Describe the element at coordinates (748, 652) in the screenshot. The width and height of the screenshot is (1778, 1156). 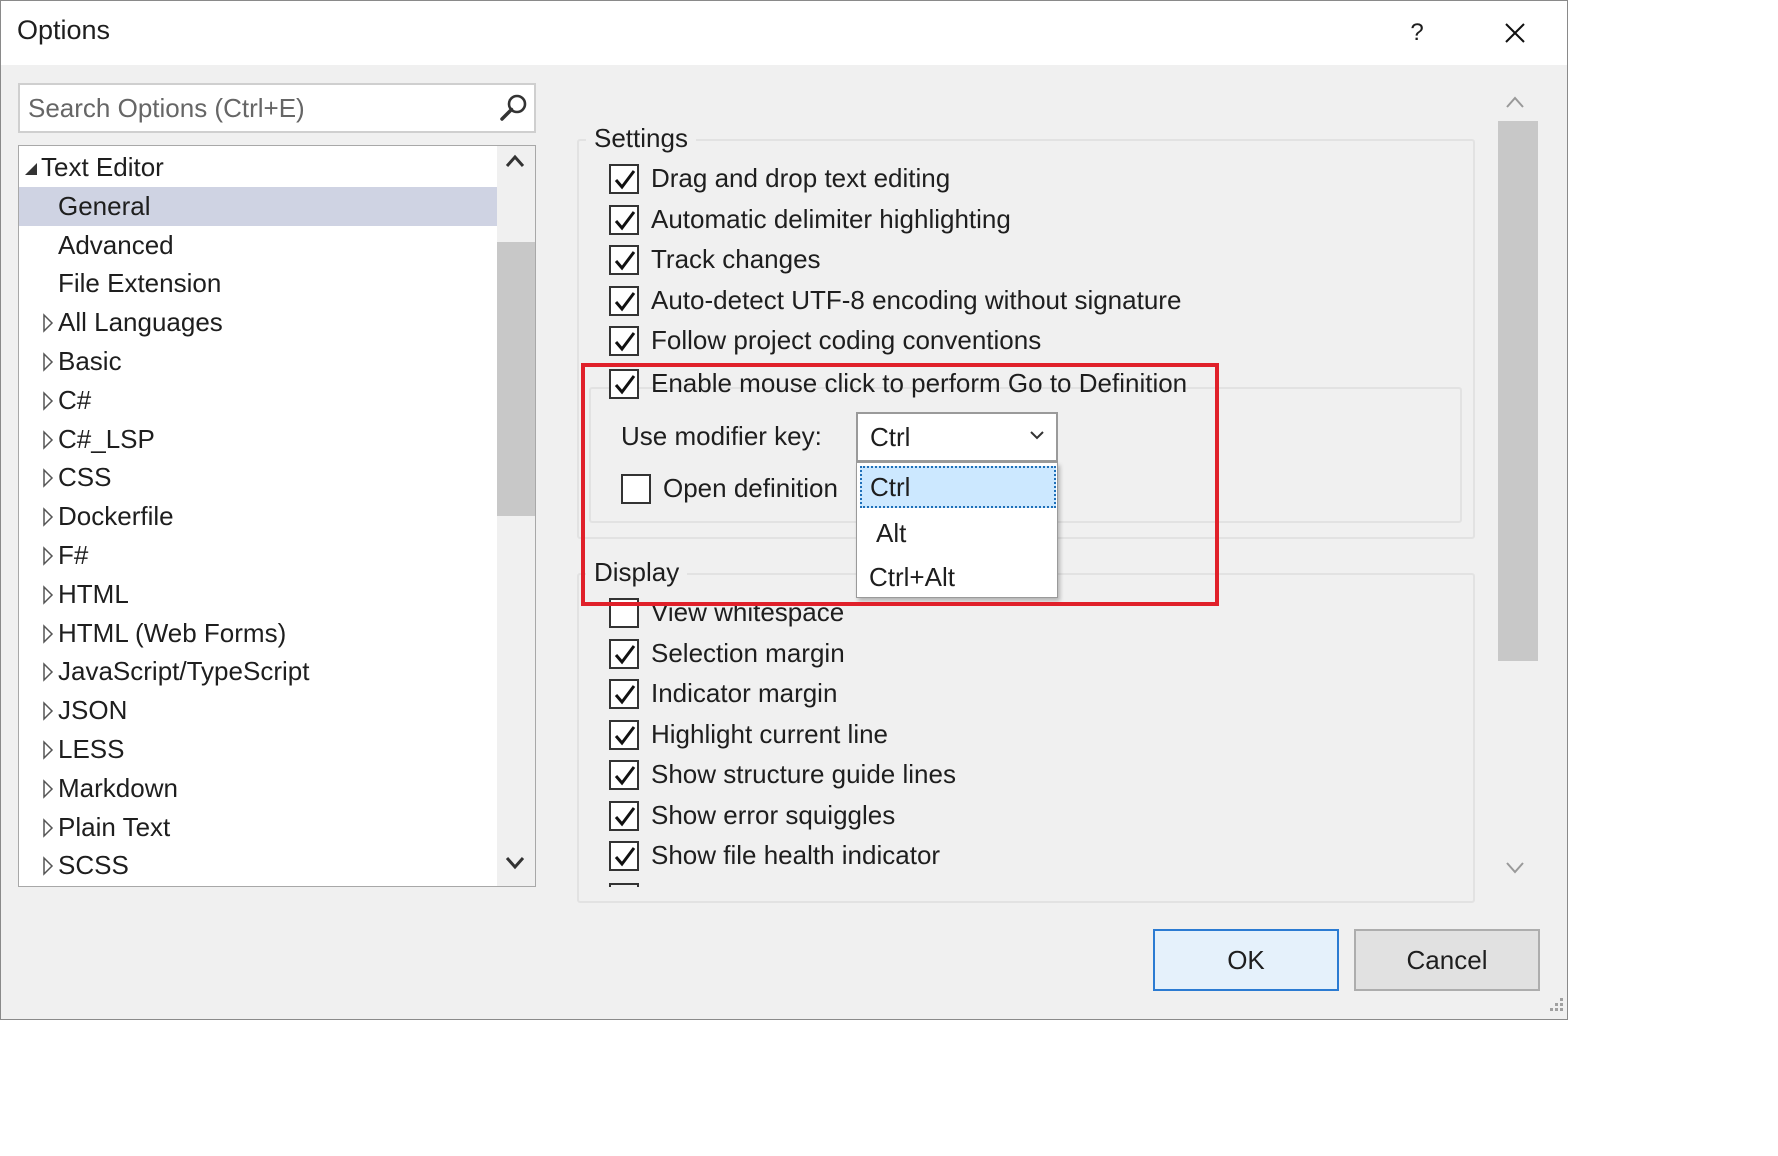
I see `checkbox-label: Selection margin` at that location.